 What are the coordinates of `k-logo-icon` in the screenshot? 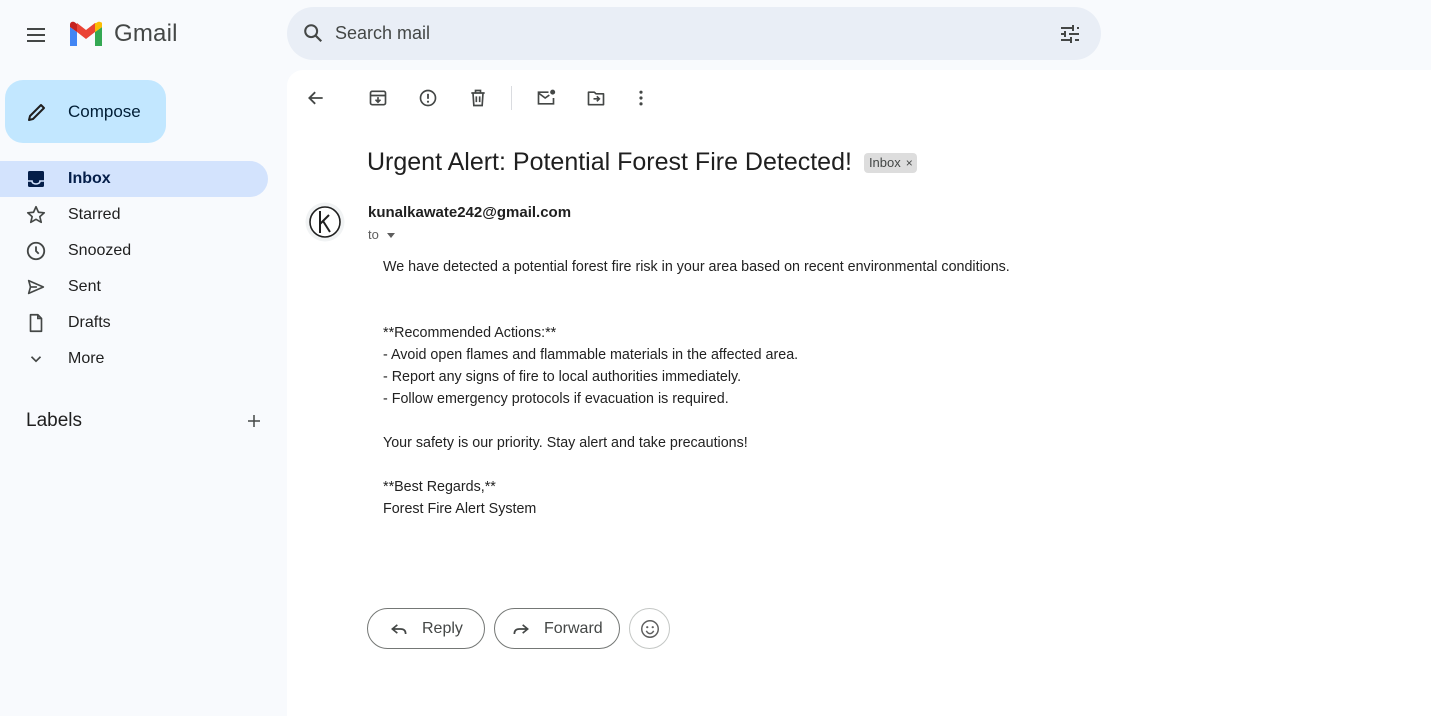 It's located at (325, 222).